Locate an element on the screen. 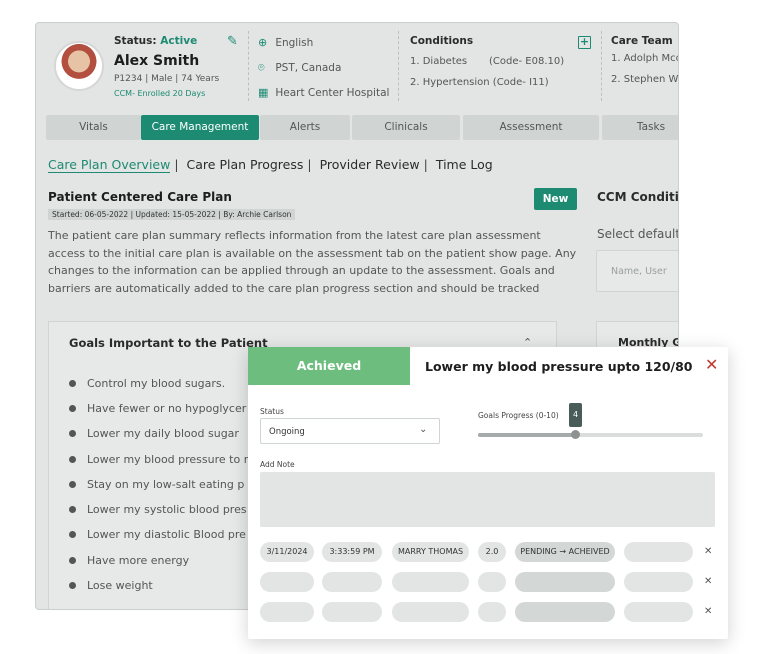 Image resolution: width=767 pixels, height=654 pixels. hospital-value: Heart Center Hospital is located at coordinates (332, 93).